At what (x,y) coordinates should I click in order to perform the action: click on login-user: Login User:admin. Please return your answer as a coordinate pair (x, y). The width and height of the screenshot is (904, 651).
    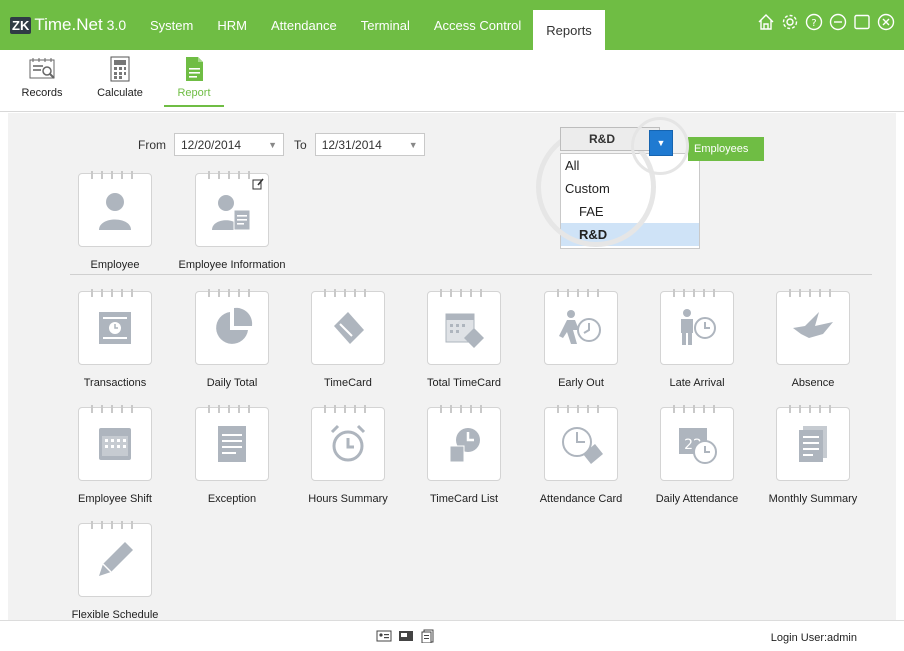
    Looking at the image, I should click on (813, 638).